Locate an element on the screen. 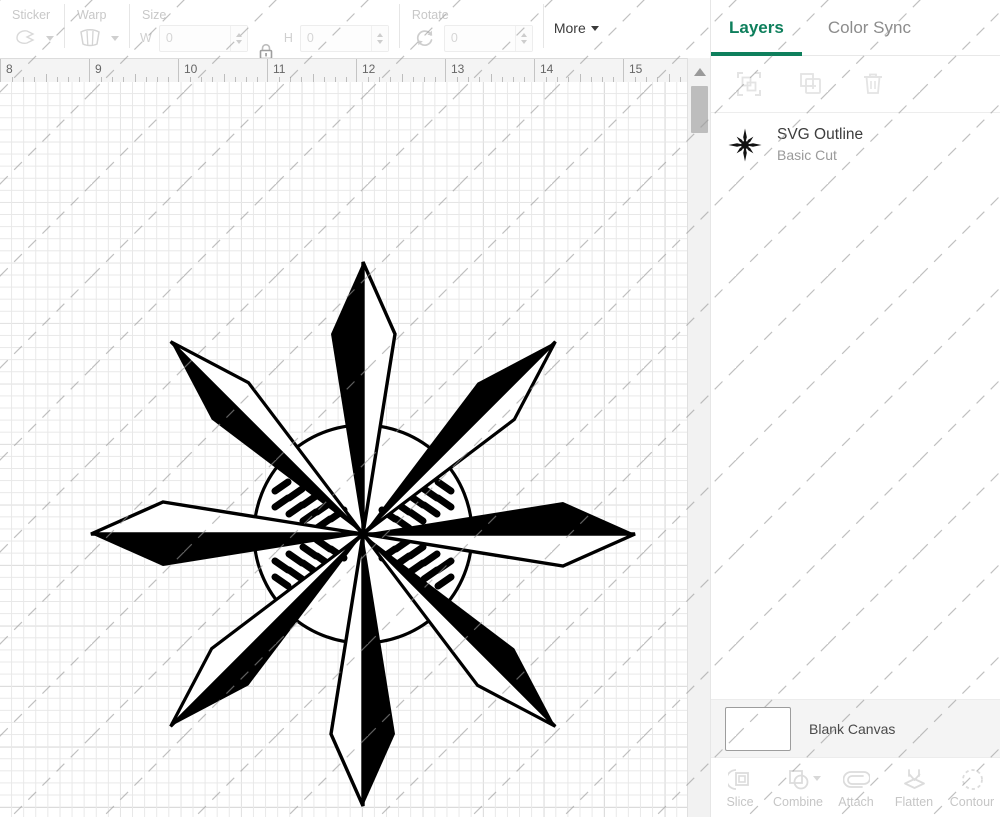  blank-canvas-label: Blank Canvas is located at coordinates (852, 729).